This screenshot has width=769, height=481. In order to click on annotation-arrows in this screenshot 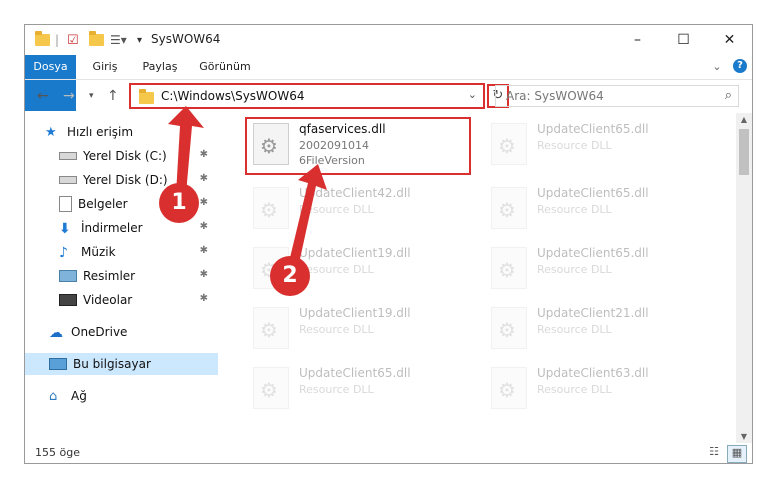, I will do `click(247, 187)`.